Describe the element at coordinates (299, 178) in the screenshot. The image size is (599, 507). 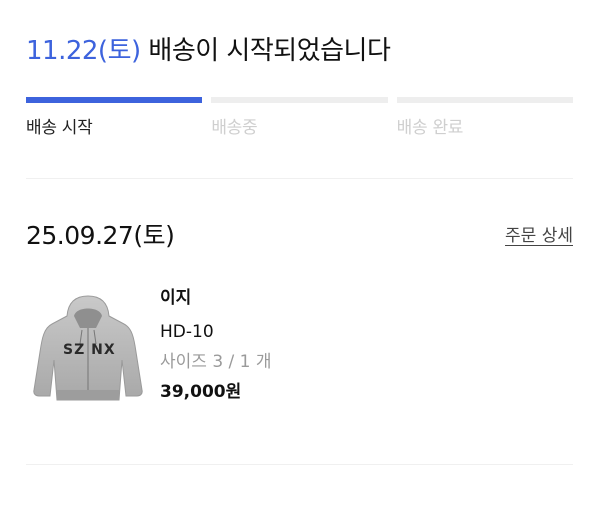
I see `section-divider` at that location.